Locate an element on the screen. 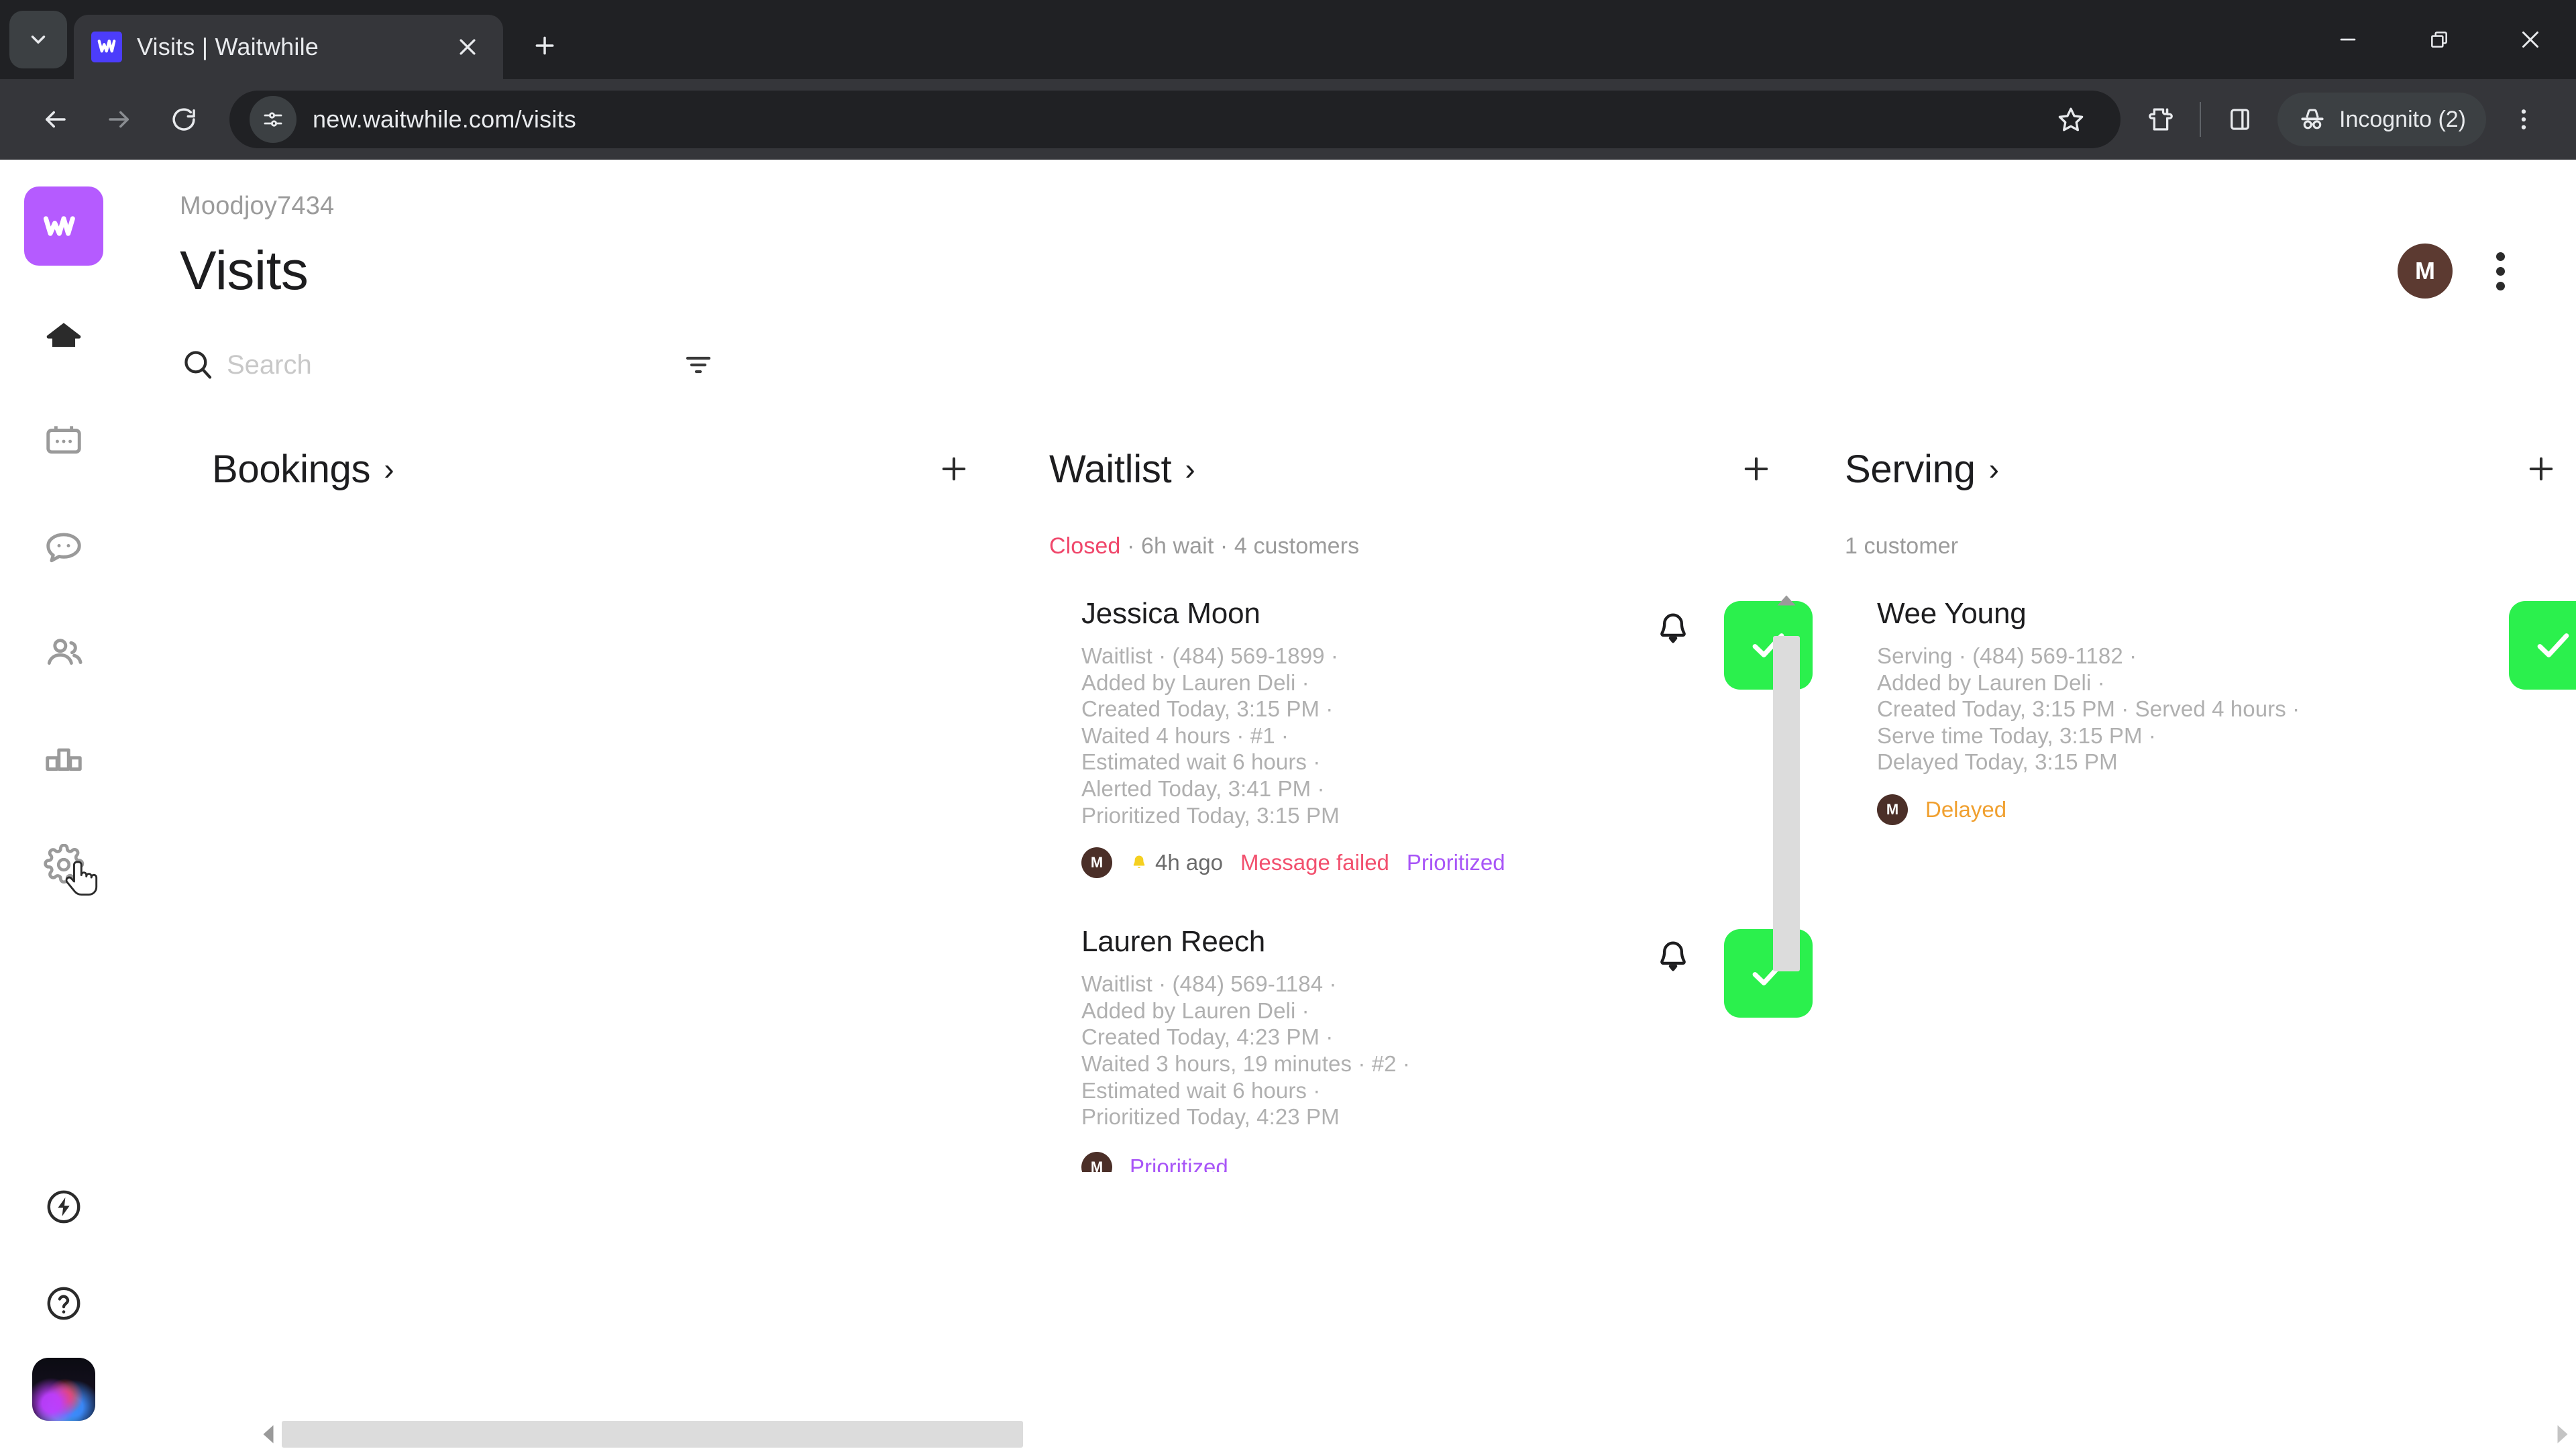 This screenshot has width=2576, height=1449. minimize-button is located at coordinates (2348, 39).